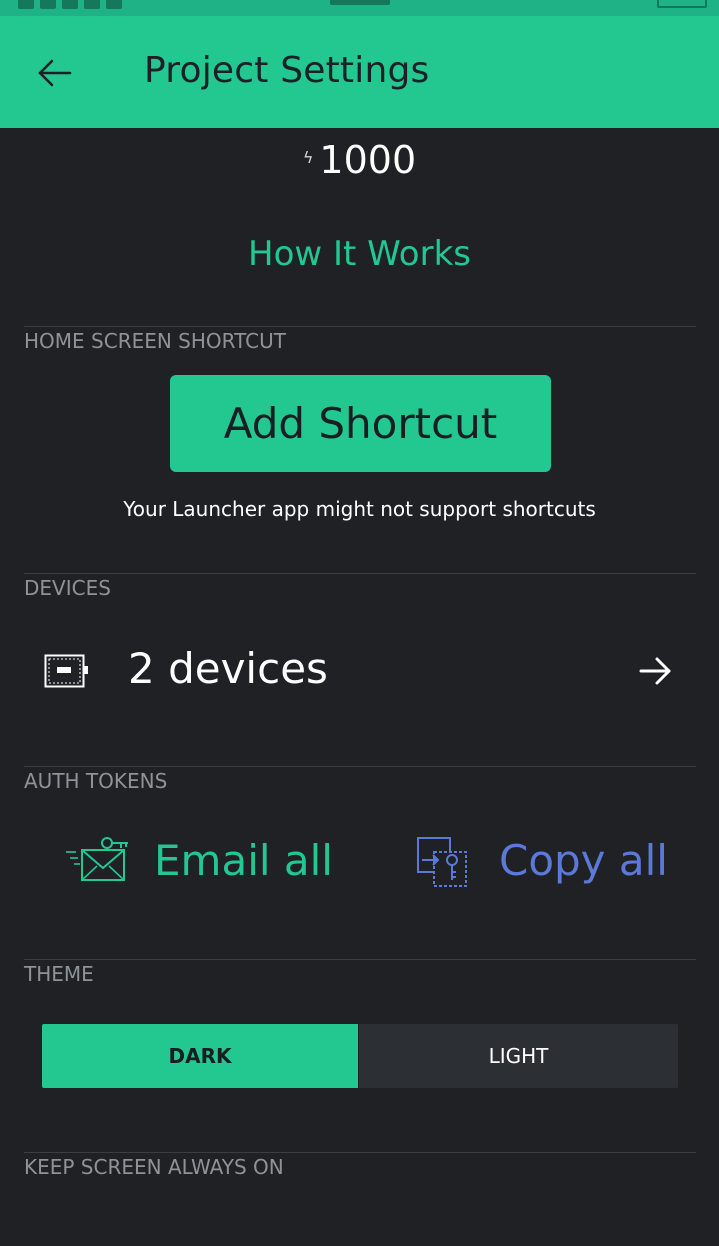 The height and width of the screenshot is (1246, 719). Describe the element at coordinates (59, 974) in the screenshot. I see `section-label-theme: THEME` at that location.